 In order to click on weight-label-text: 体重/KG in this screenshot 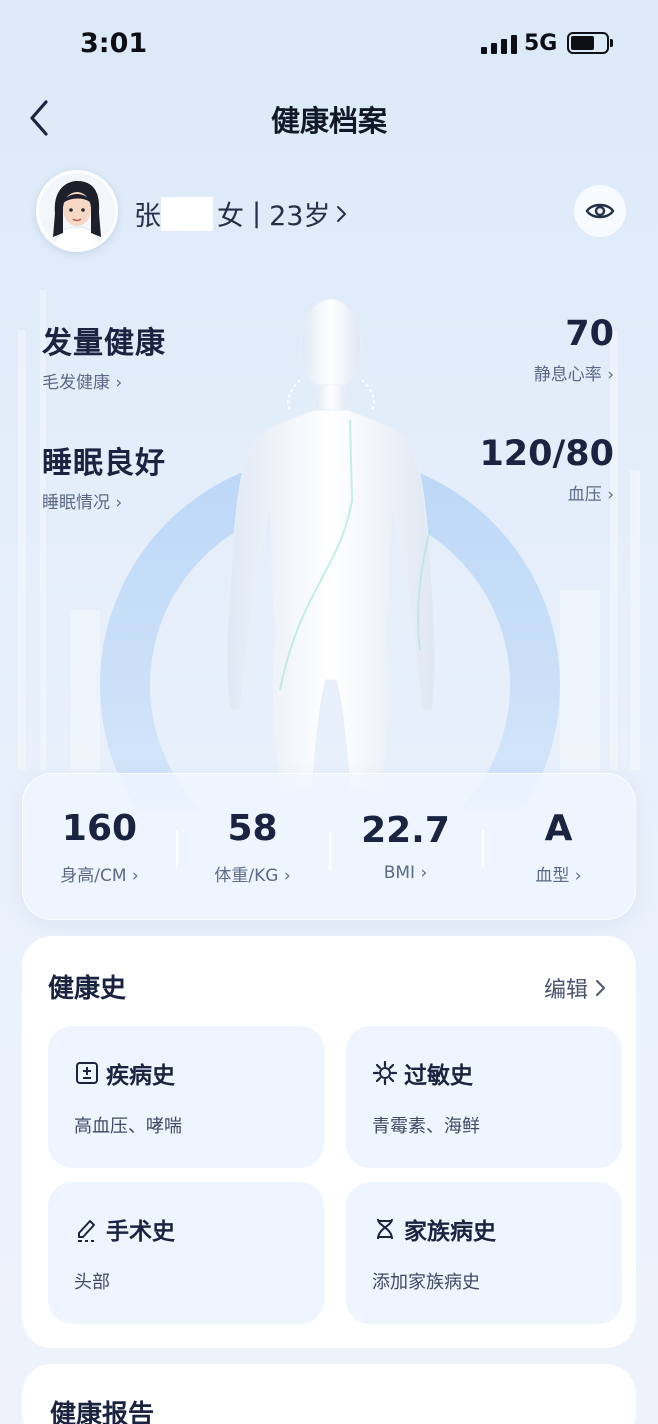, I will do `click(246, 875)`.